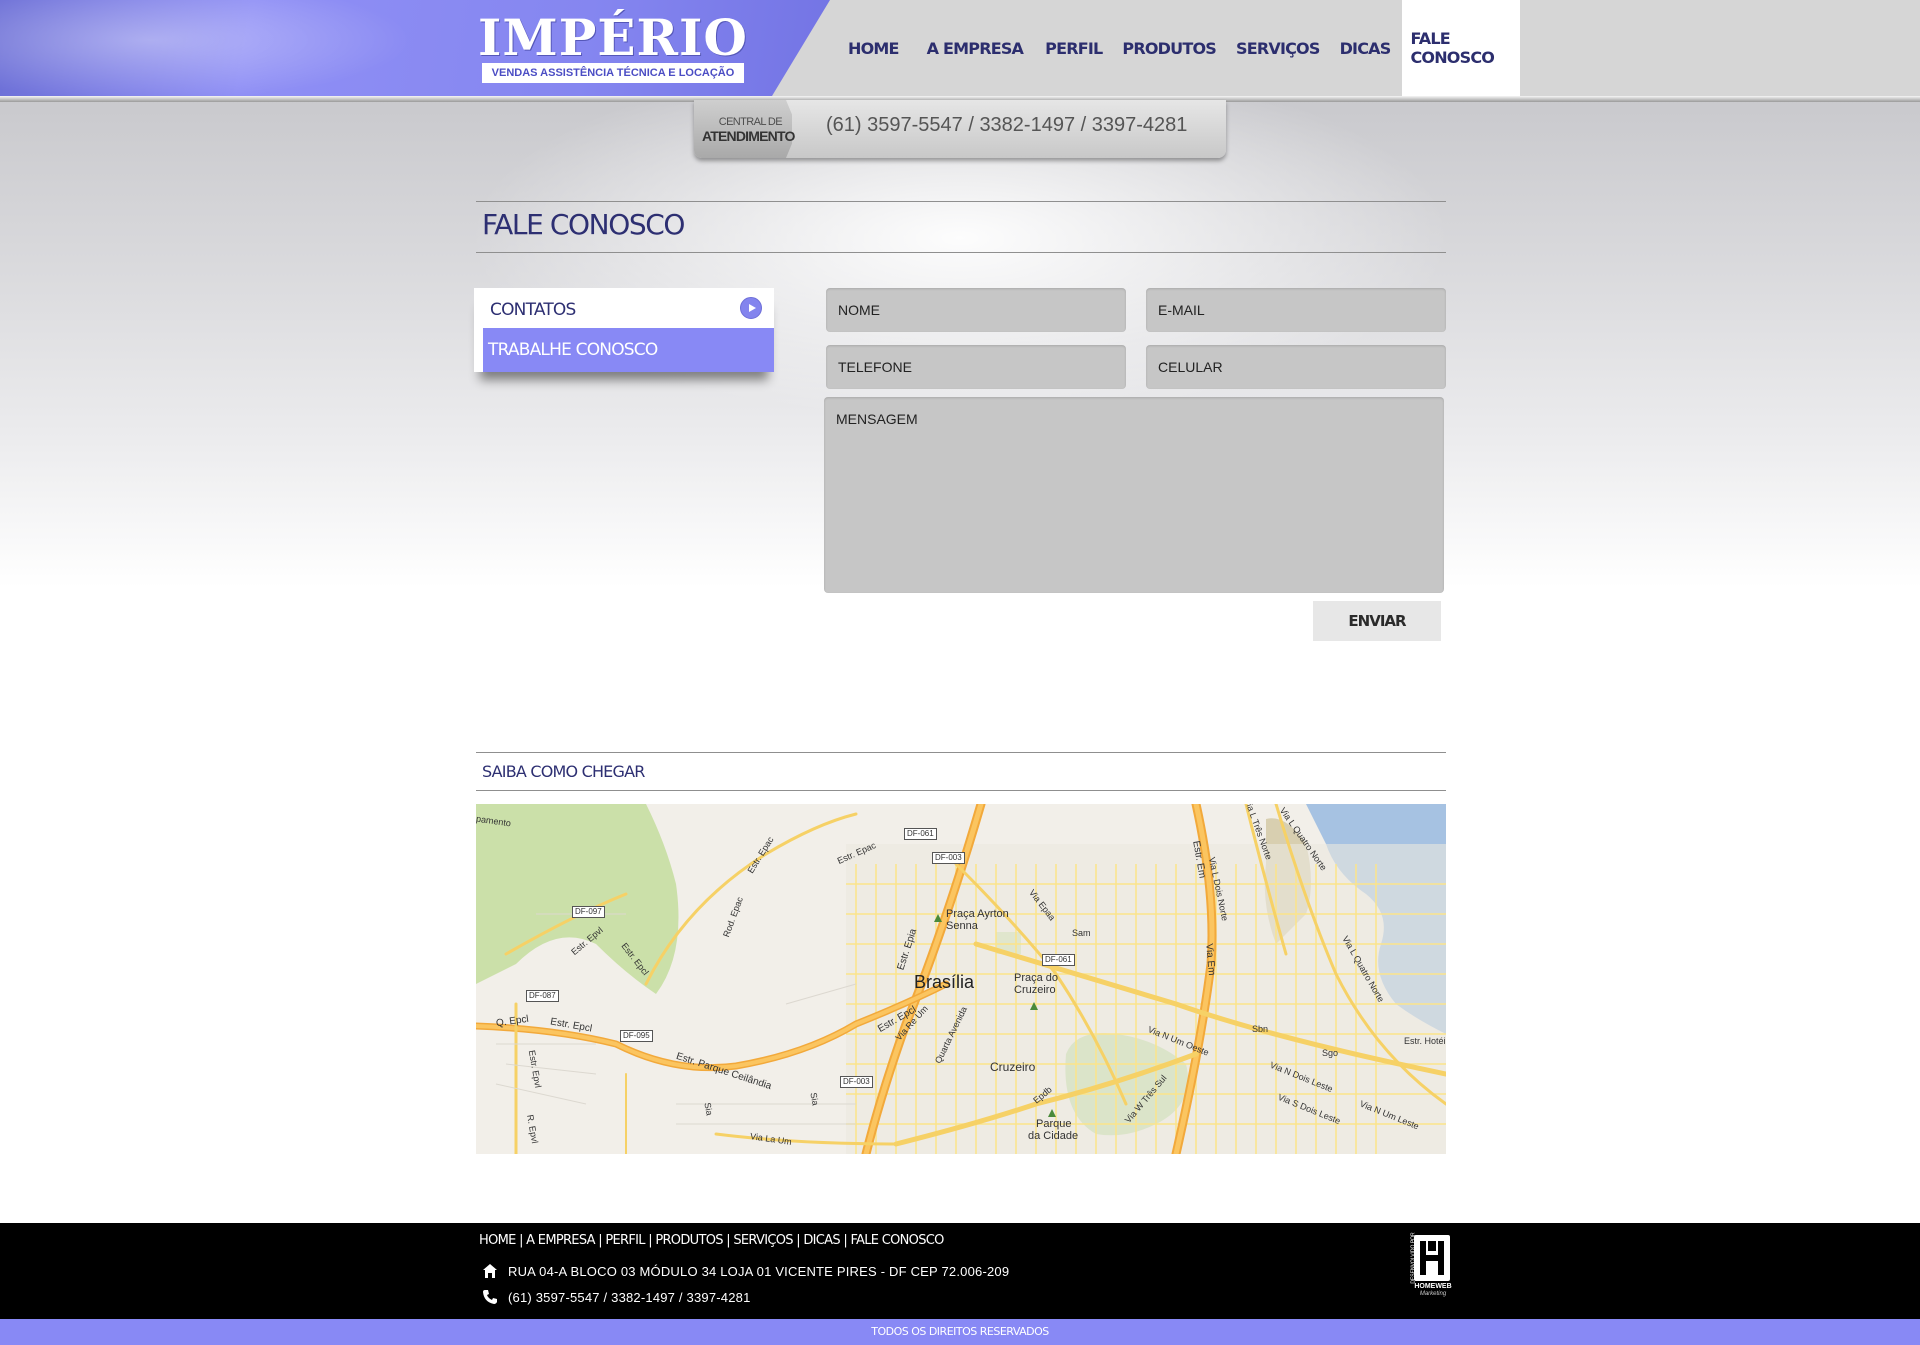 This screenshot has width=1920, height=1345. What do you see at coordinates (490, 1271) in the screenshot?
I see `home-icon` at bounding box center [490, 1271].